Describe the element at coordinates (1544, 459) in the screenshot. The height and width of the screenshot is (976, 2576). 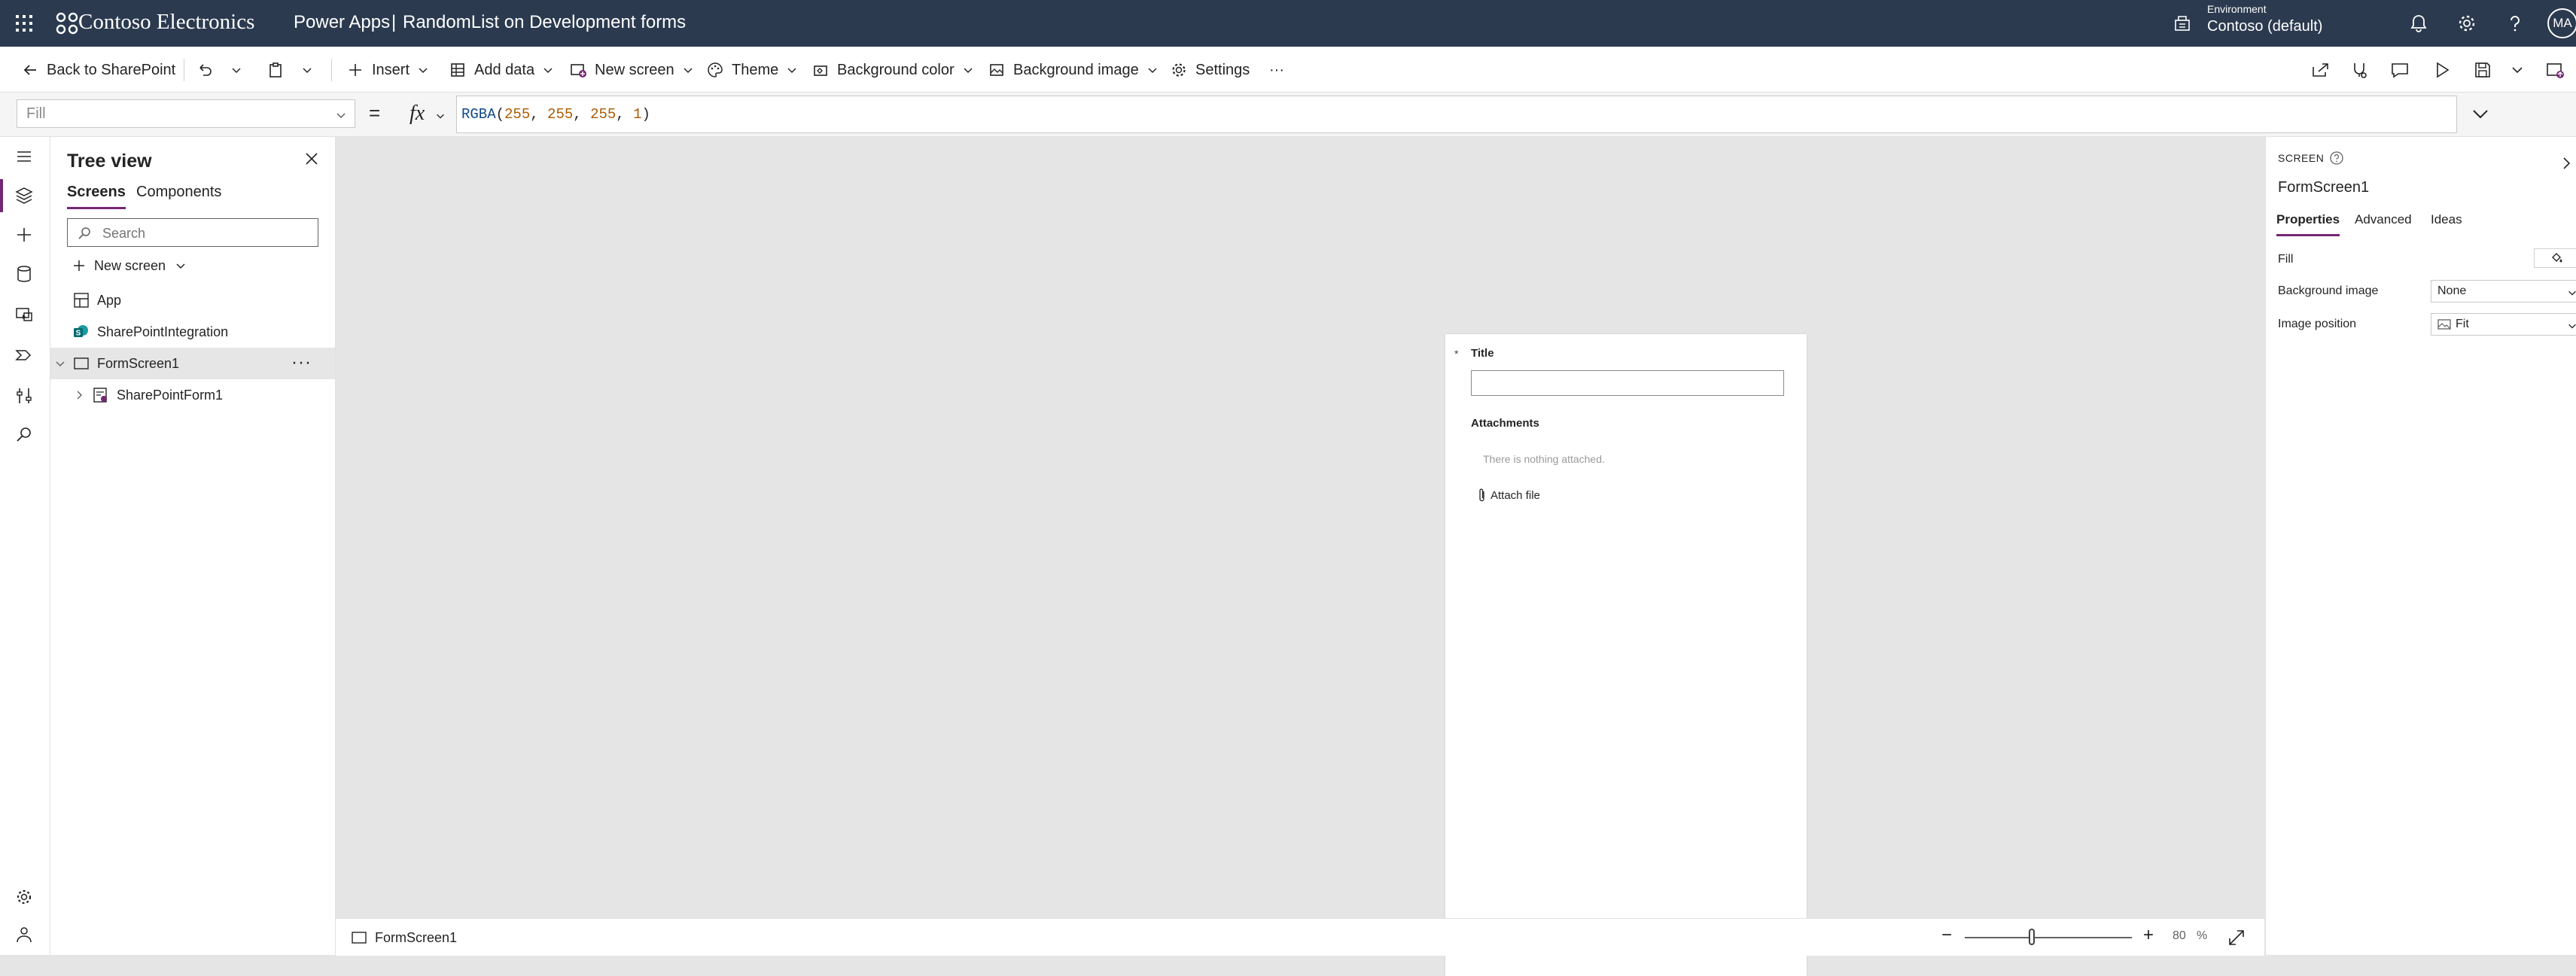
I see `no-attachments-text: There is nothing attached.` at that location.